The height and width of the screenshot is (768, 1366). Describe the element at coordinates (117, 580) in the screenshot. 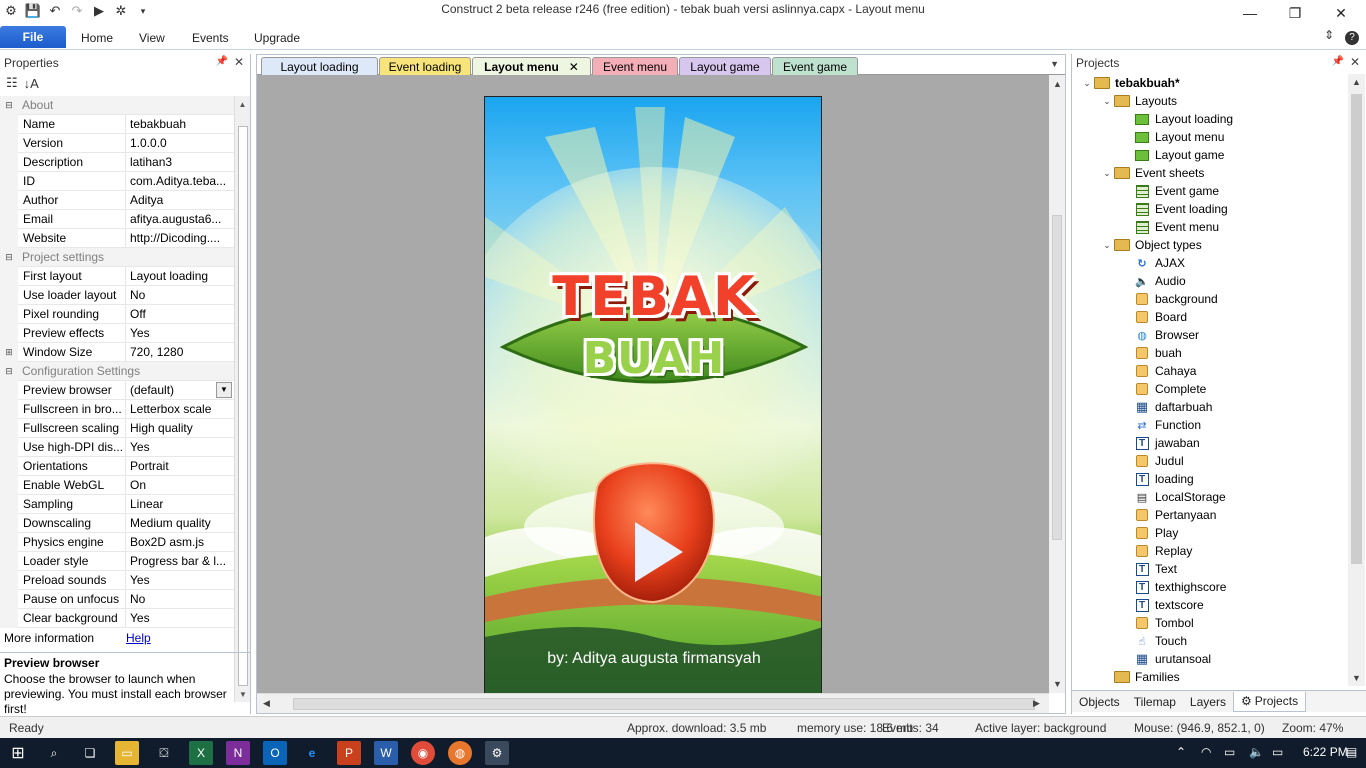

I see `property-row: Preload sounds Yes` at that location.